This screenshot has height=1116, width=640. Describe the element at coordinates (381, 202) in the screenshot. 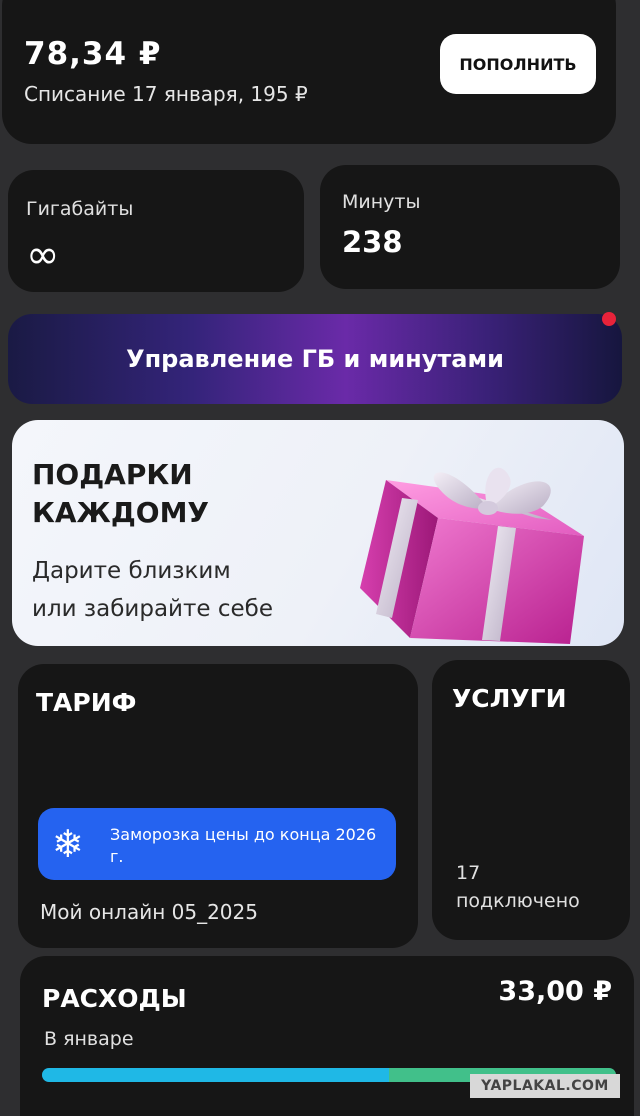

I see `minutes-label: Минуты` at that location.